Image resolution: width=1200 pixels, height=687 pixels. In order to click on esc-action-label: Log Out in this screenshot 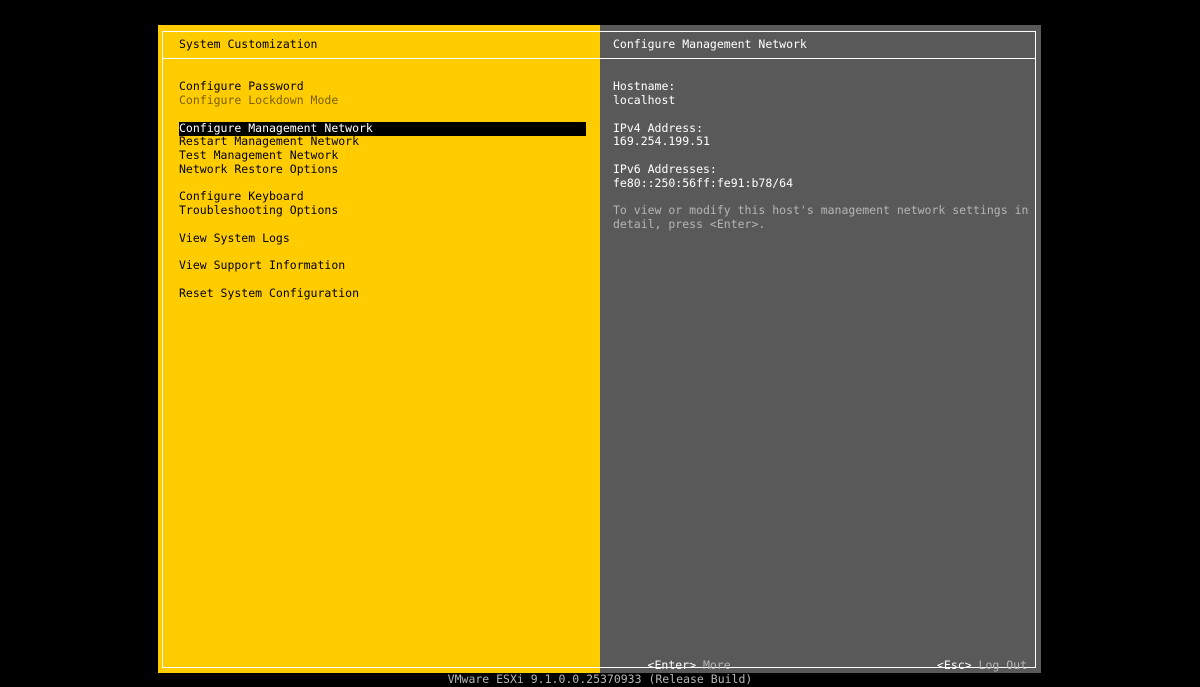, I will do `click(1002, 664)`.